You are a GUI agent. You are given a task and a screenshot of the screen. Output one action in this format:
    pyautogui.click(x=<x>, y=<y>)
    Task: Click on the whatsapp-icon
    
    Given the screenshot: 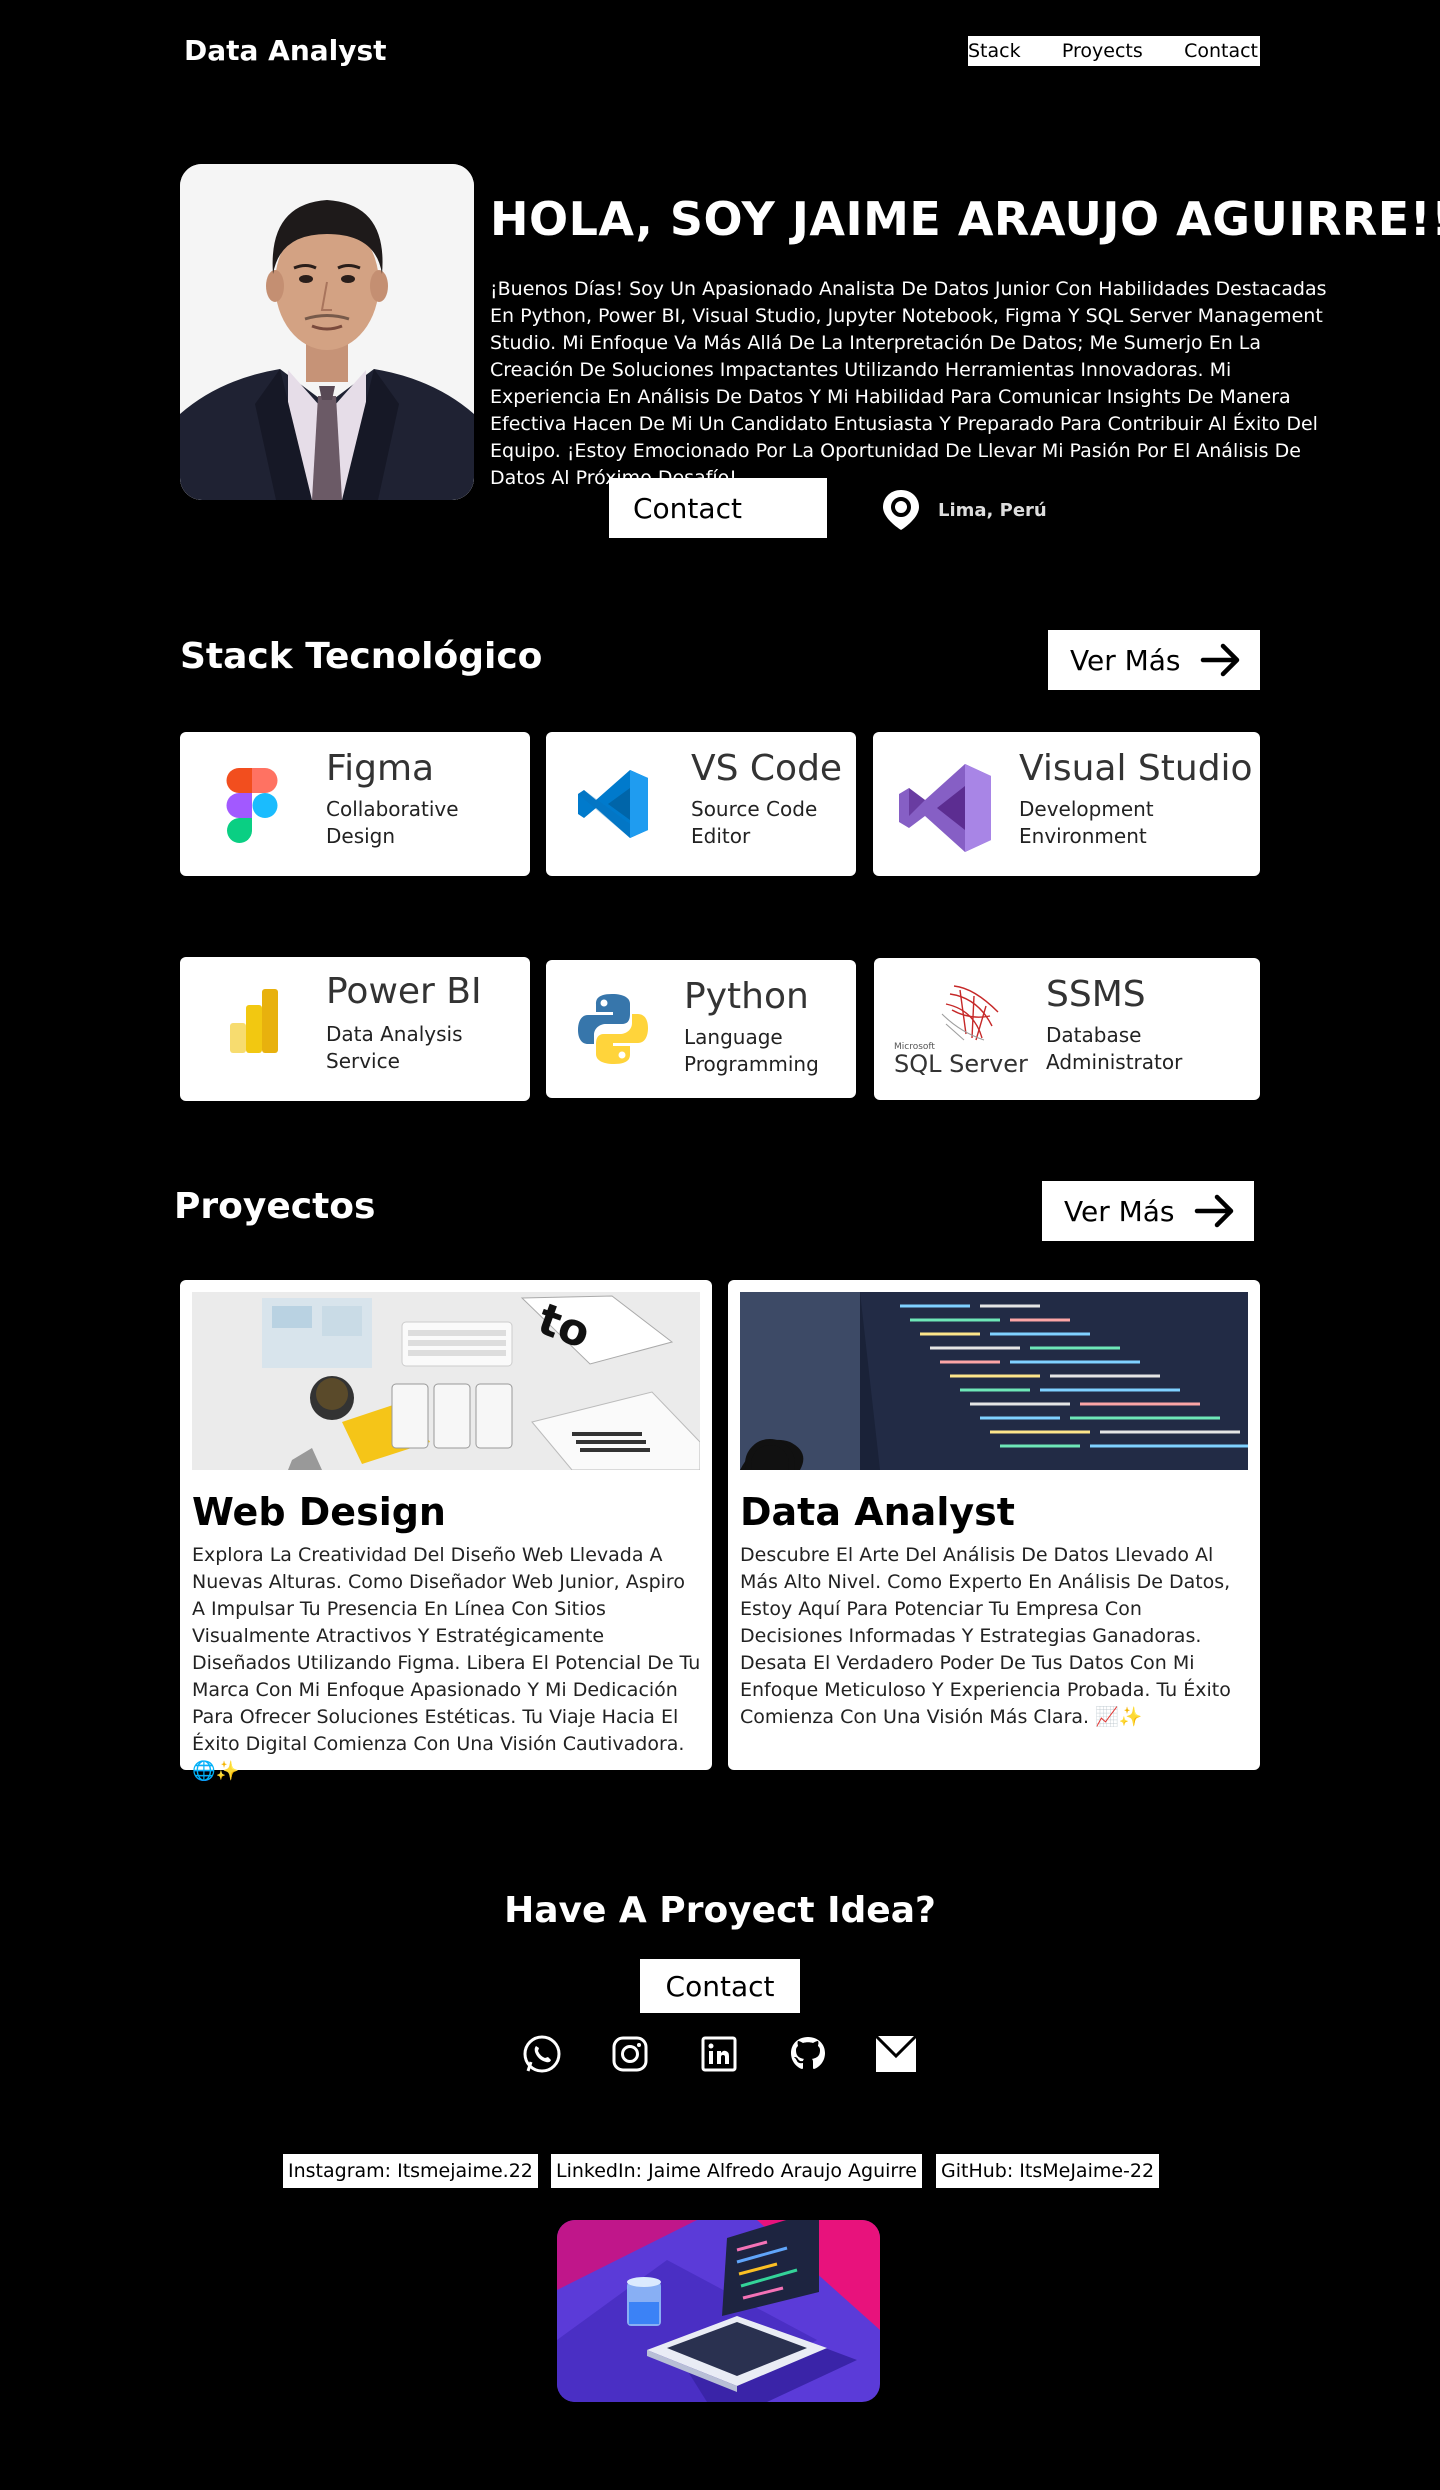 What is the action you would take?
    pyautogui.click(x=542, y=2054)
    